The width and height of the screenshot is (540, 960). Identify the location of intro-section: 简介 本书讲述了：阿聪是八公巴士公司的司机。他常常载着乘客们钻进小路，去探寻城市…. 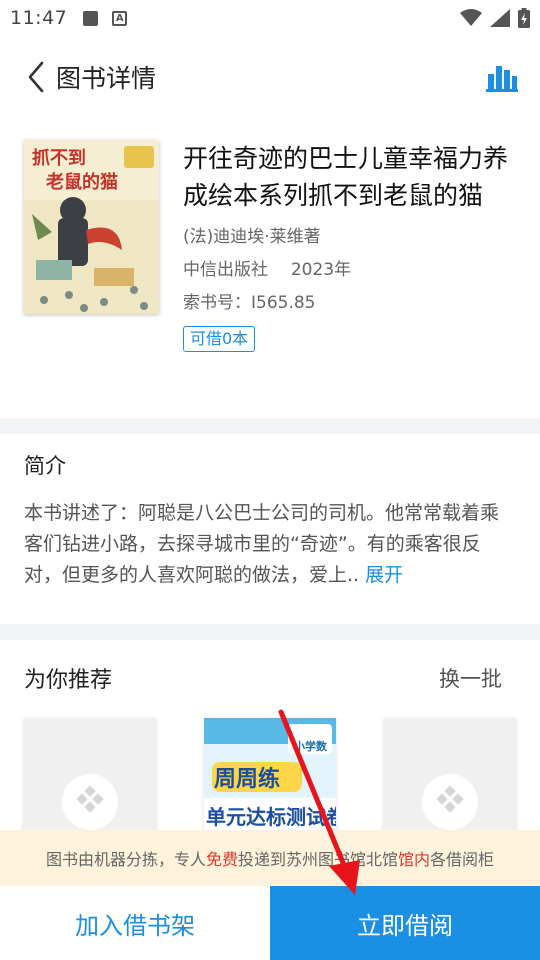
(270, 520).